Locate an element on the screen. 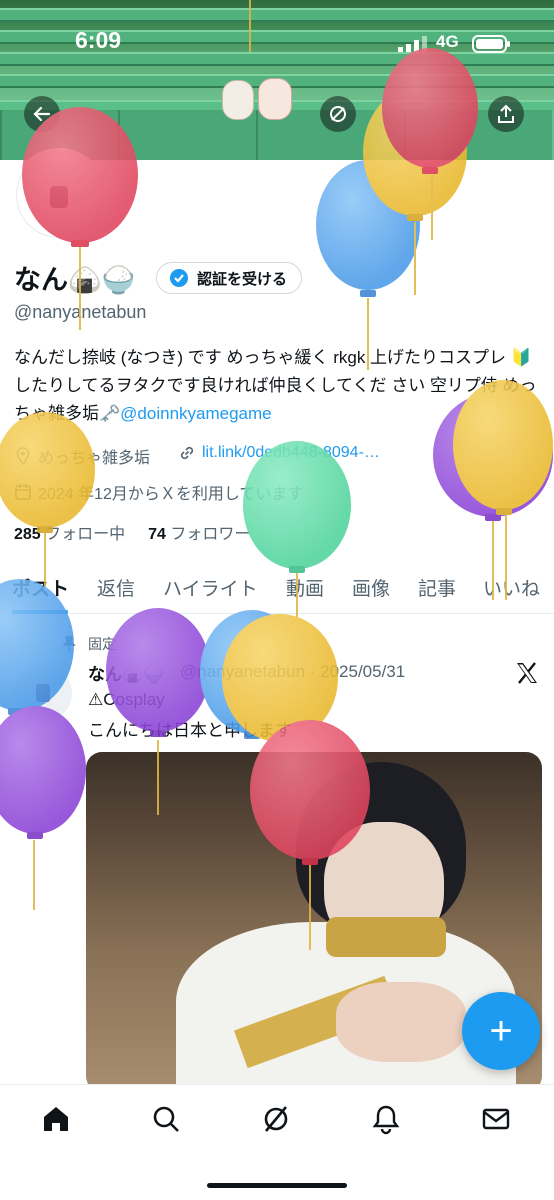 The width and height of the screenshot is (554, 1200). home-indicator is located at coordinates (277, 1185).